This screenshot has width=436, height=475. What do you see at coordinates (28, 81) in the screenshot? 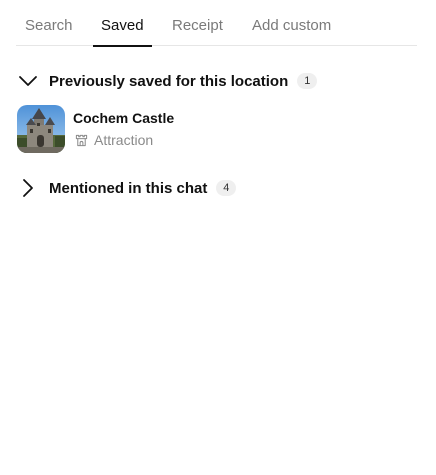
I see `chevron-down-icon` at bounding box center [28, 81].